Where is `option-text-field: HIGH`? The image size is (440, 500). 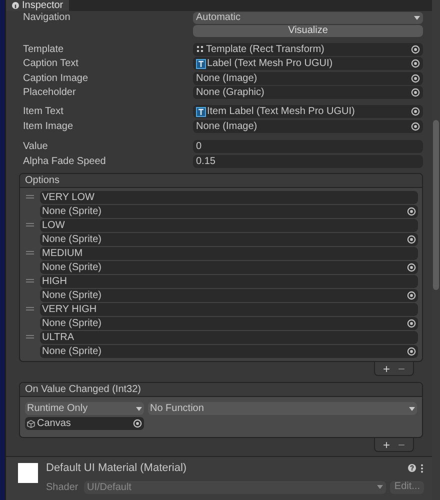 option-text-field: HIGH is located at coordinates (229, 281).